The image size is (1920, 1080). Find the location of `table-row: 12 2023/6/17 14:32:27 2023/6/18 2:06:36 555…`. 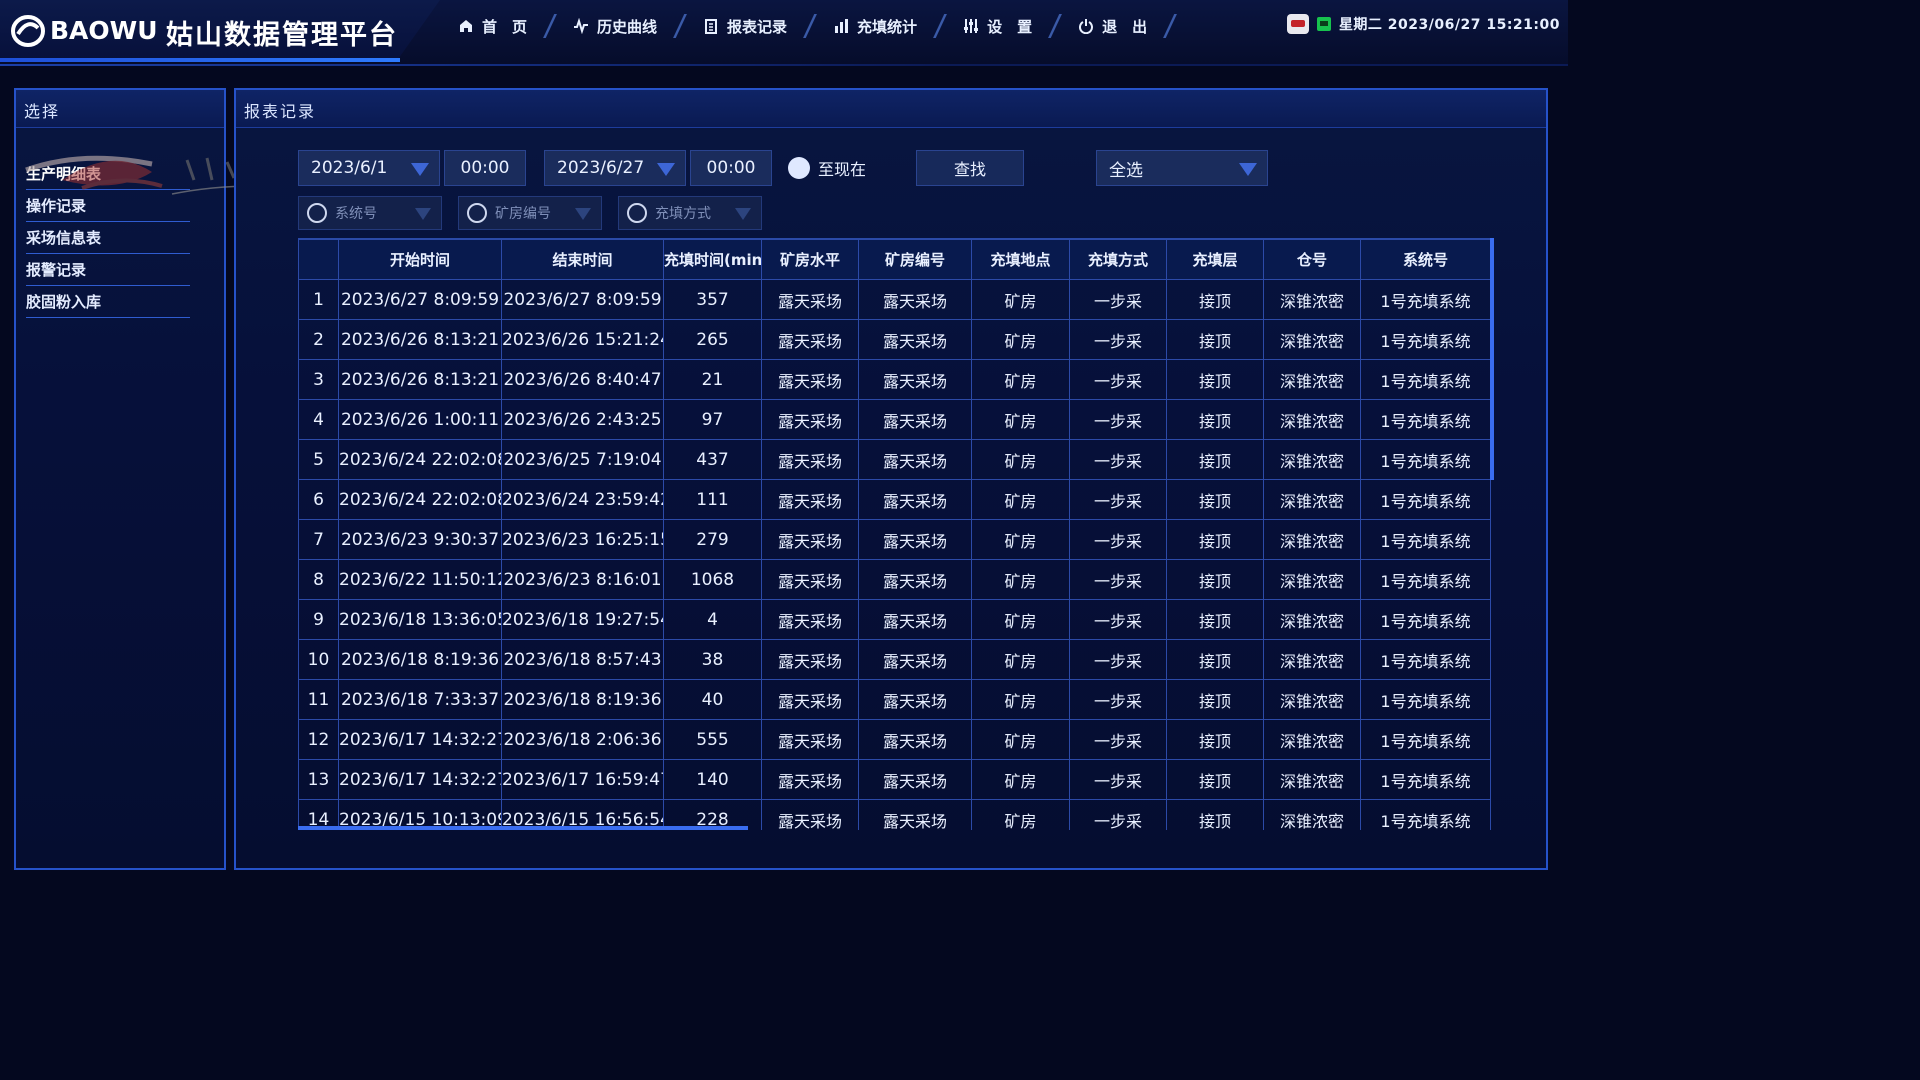

table-row: 12 2023/6/17 14:32:27 2023/6/18 2:06:36 555… is located at coordinates (894, 739).